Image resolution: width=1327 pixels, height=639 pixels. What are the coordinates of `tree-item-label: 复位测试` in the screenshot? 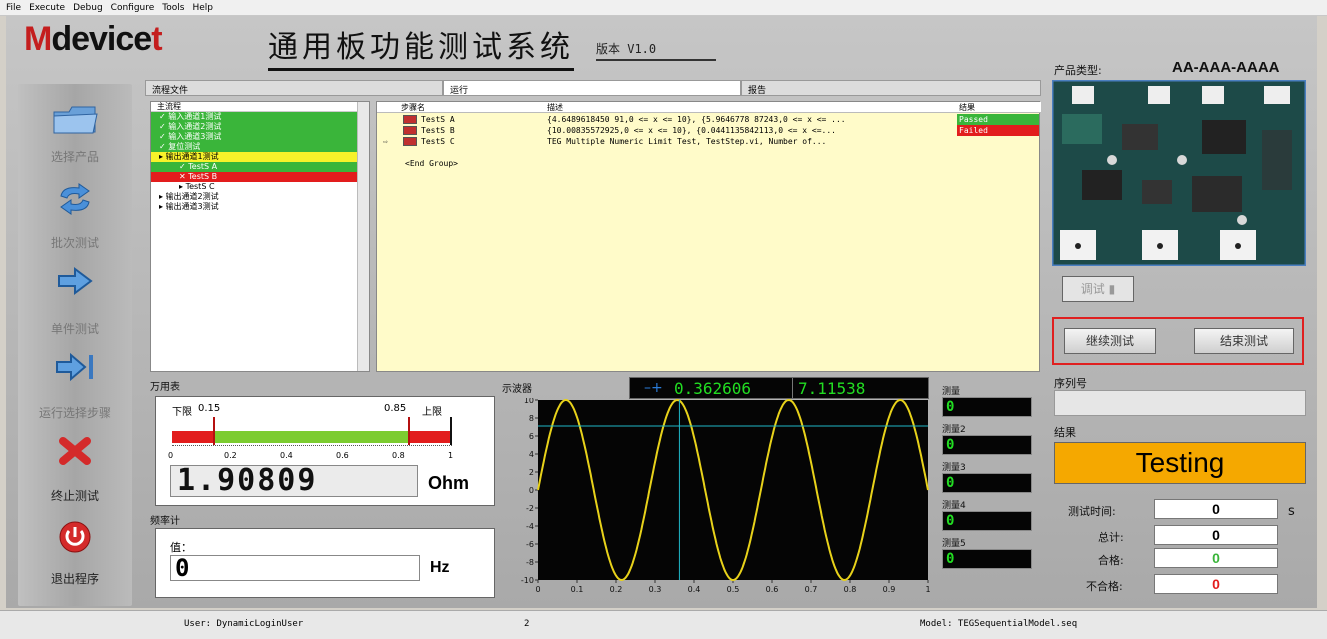 It's located at (184, 146).